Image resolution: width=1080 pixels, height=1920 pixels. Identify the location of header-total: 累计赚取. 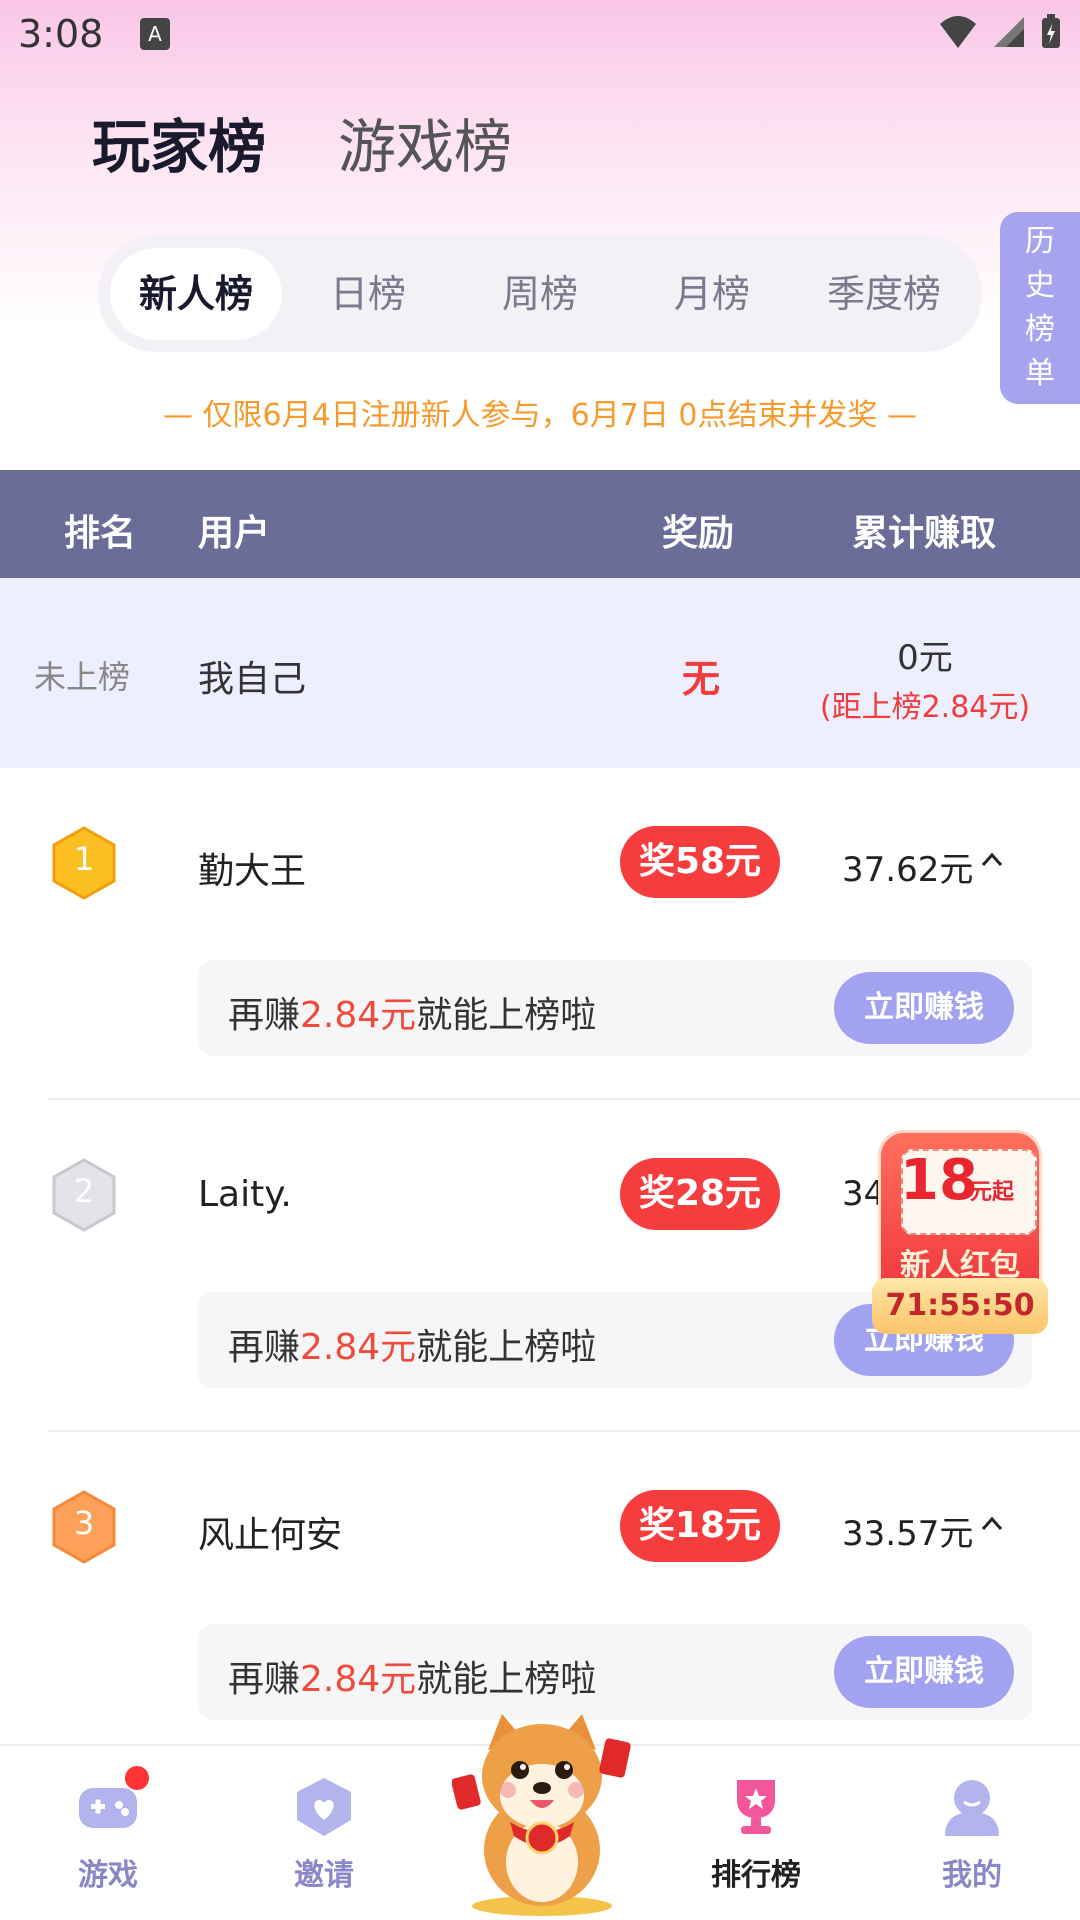
(924, 533).